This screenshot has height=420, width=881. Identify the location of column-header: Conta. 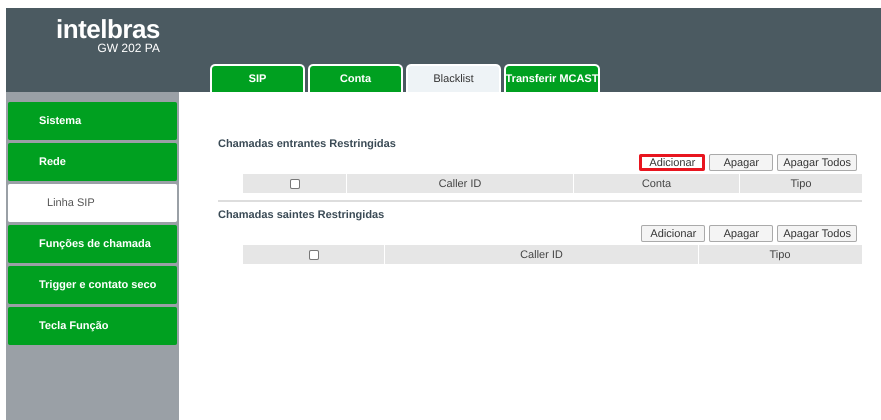
(657, 184).